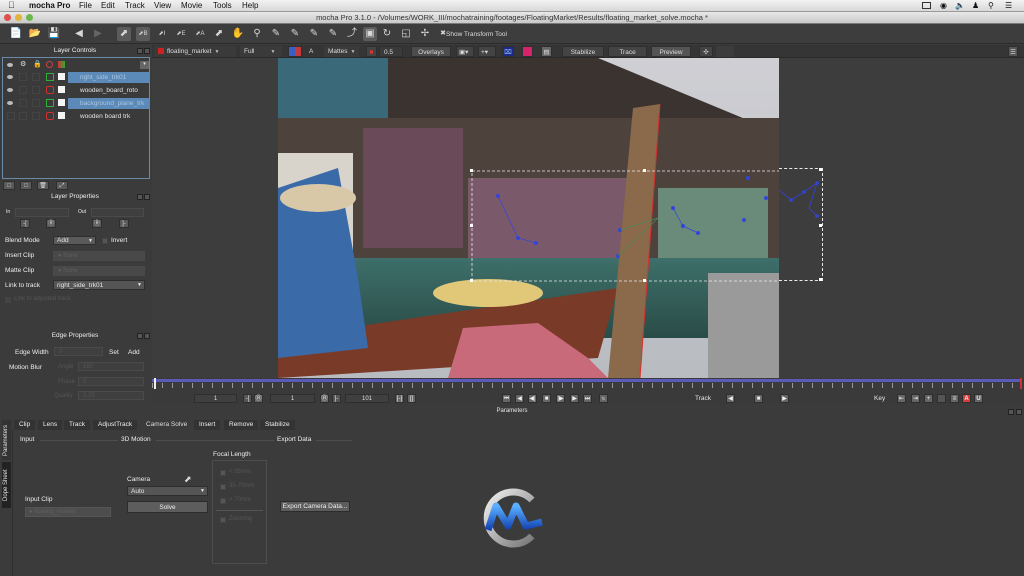 This screenshot has height=576, width=1024. I want to click on tab-clip: Clip, so click(25, 425).